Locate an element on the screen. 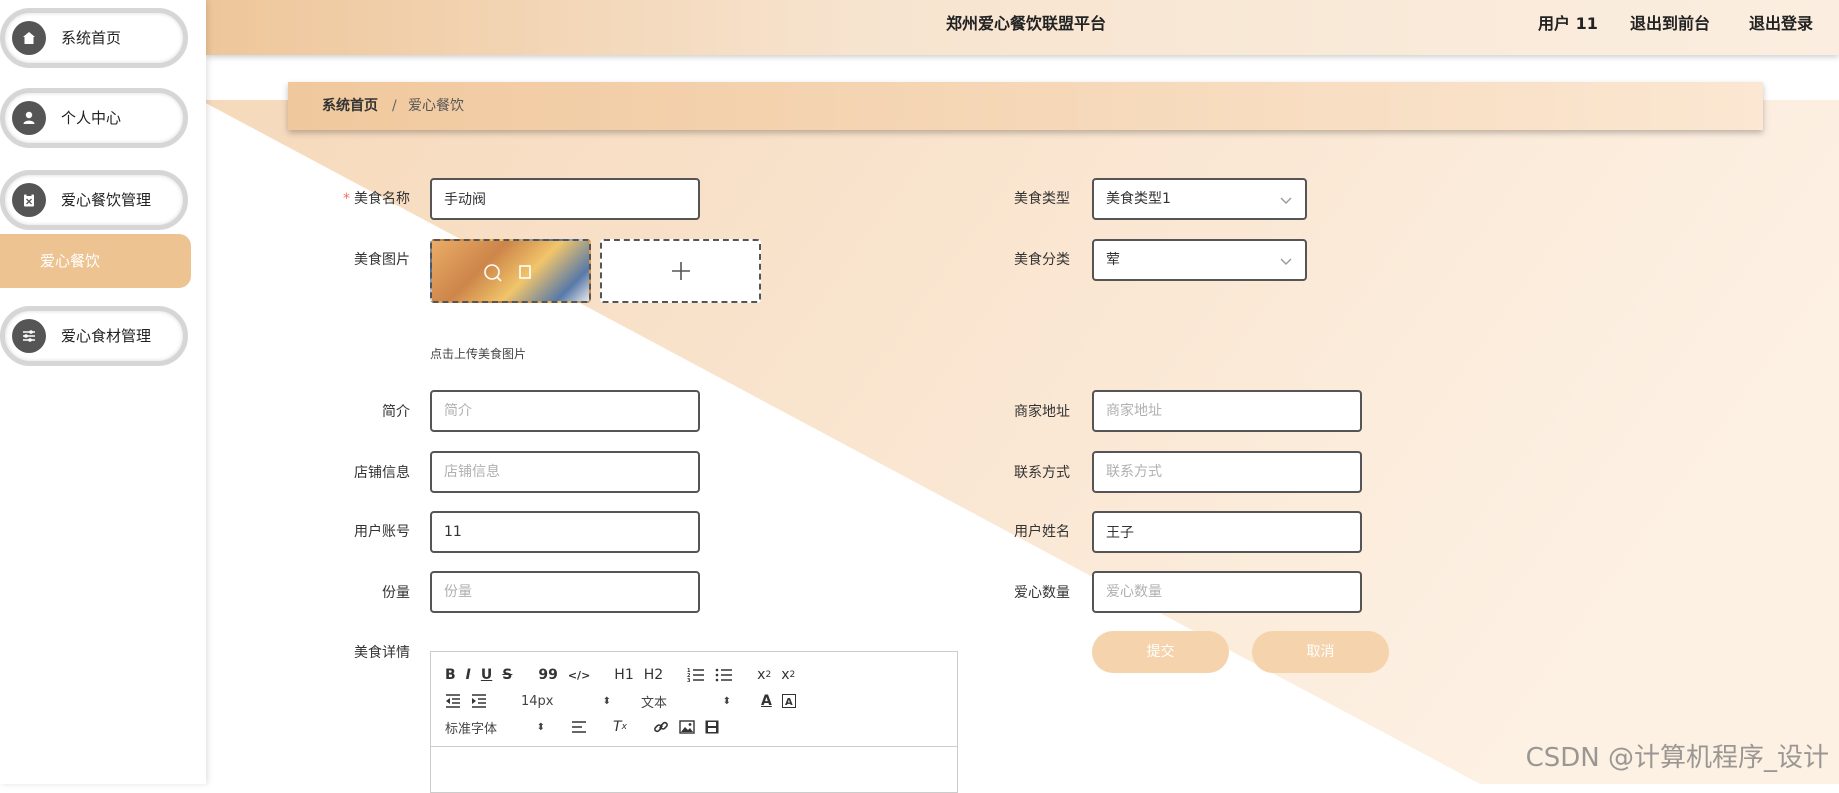 This screenshot has height=793, width=1839. text-color-icon: A is located at coordinates (766, 701).